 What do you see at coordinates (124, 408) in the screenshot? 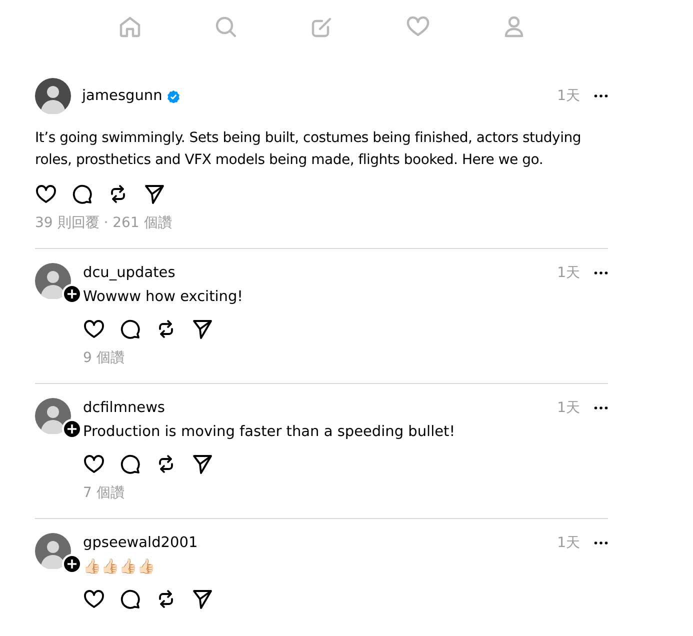
I see `username: dcfilmnews` at bounding box center [124, 408].